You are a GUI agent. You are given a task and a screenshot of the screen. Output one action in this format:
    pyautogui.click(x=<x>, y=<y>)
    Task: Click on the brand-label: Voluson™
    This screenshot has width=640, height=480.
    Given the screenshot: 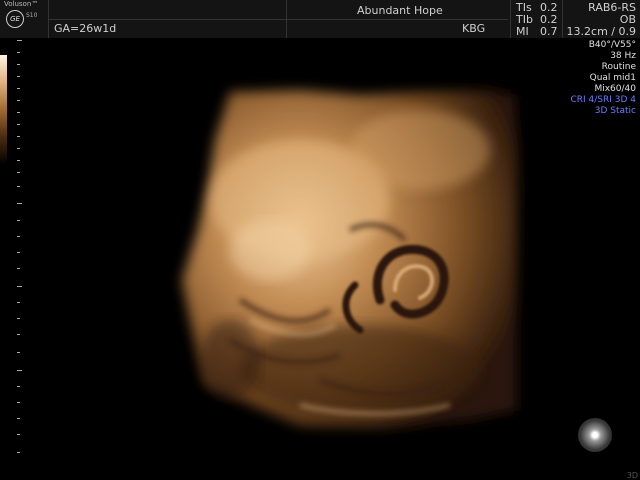 What is the action you would take?
    pyautogui.click(x=21, y=4)
    